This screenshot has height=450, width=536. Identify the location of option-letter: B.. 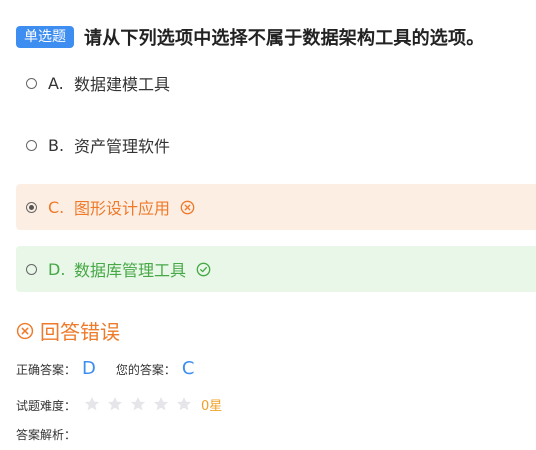
(56, 145).